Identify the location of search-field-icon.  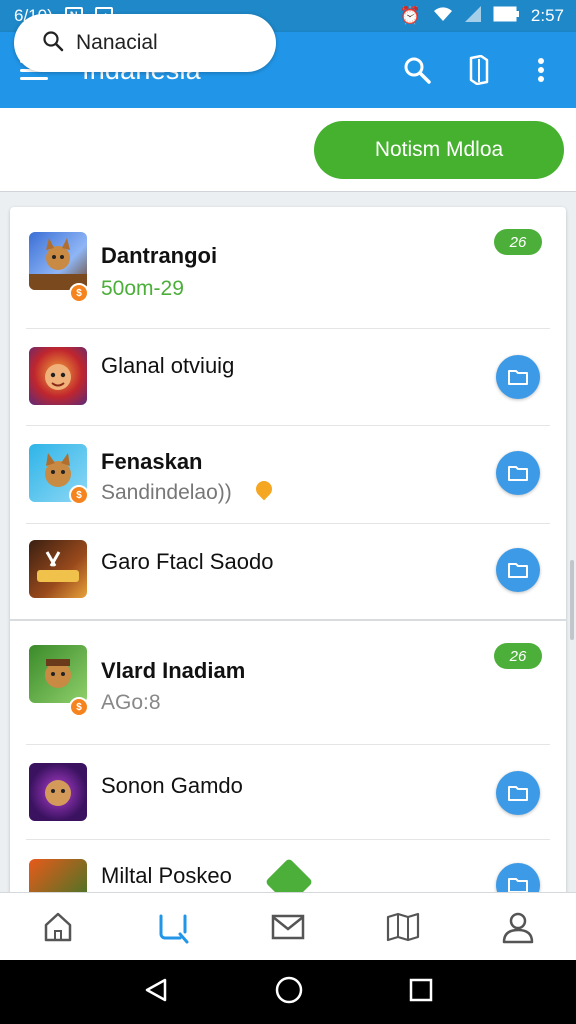
(53, 43).